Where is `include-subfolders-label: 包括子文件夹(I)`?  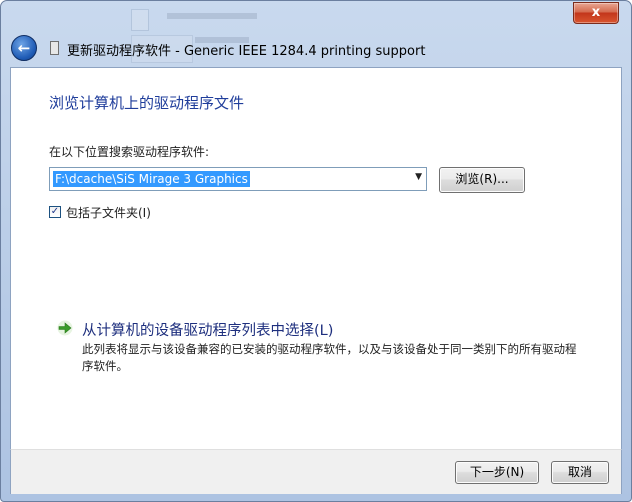 include-subfolders-label: 包括子文件夹(I) is located at coordinates (108, 212).